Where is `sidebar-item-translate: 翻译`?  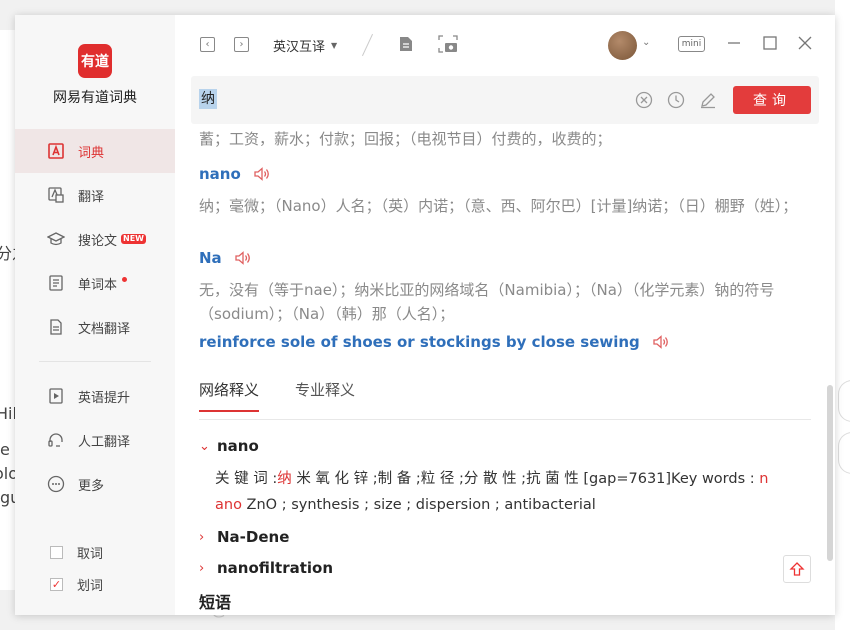 sidebar-item-translate: 翻译 is located at coordinates (95, 195).